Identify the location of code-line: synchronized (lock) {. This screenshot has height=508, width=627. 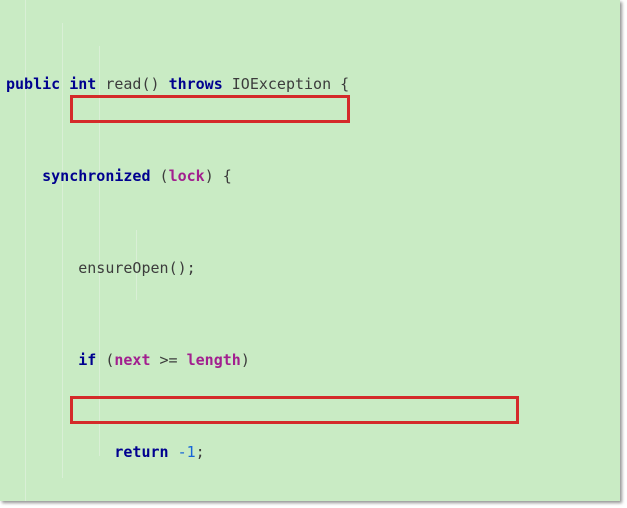
(313, 176).